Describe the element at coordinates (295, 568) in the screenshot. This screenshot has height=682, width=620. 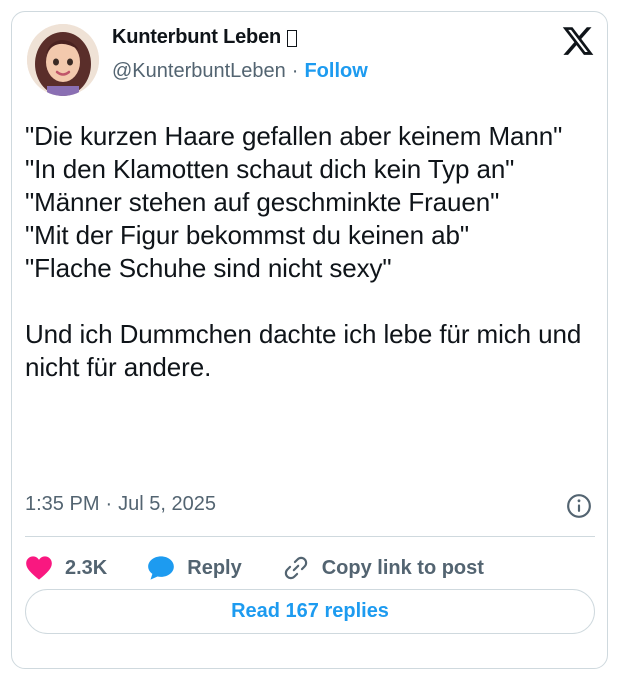
I see `link-icon` at that location.